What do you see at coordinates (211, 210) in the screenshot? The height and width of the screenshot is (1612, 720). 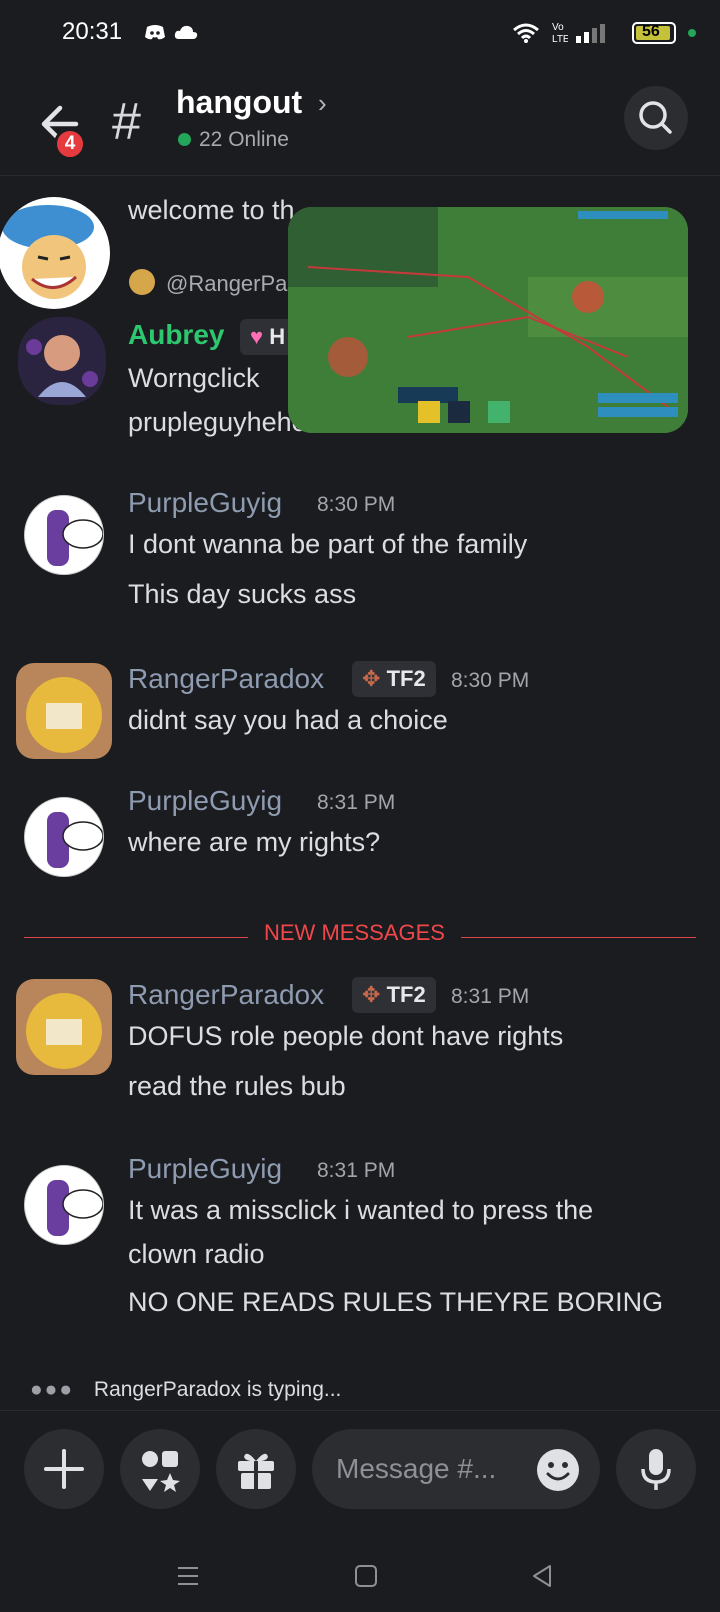 I see `message-text: welcome to th` at bounding box center [211, 210].